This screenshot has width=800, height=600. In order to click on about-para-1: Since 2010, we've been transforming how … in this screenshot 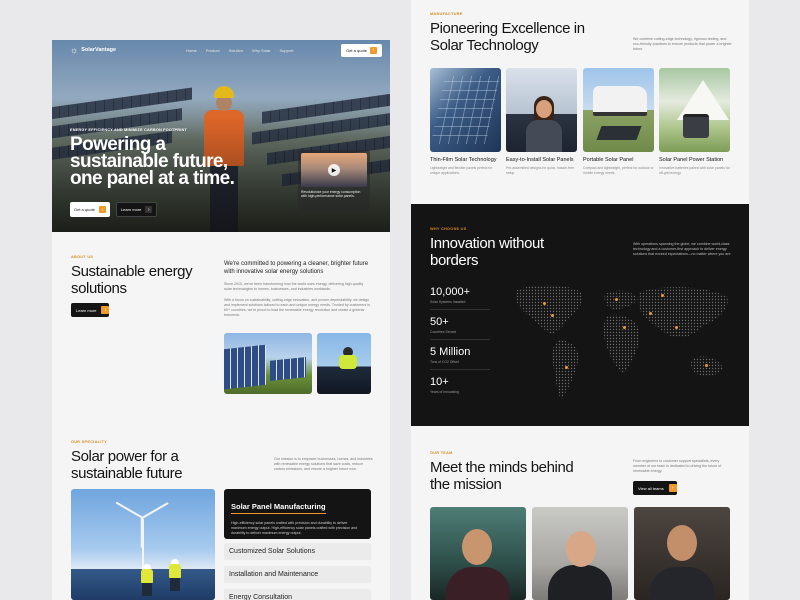, I will do `click(294, 286)`.